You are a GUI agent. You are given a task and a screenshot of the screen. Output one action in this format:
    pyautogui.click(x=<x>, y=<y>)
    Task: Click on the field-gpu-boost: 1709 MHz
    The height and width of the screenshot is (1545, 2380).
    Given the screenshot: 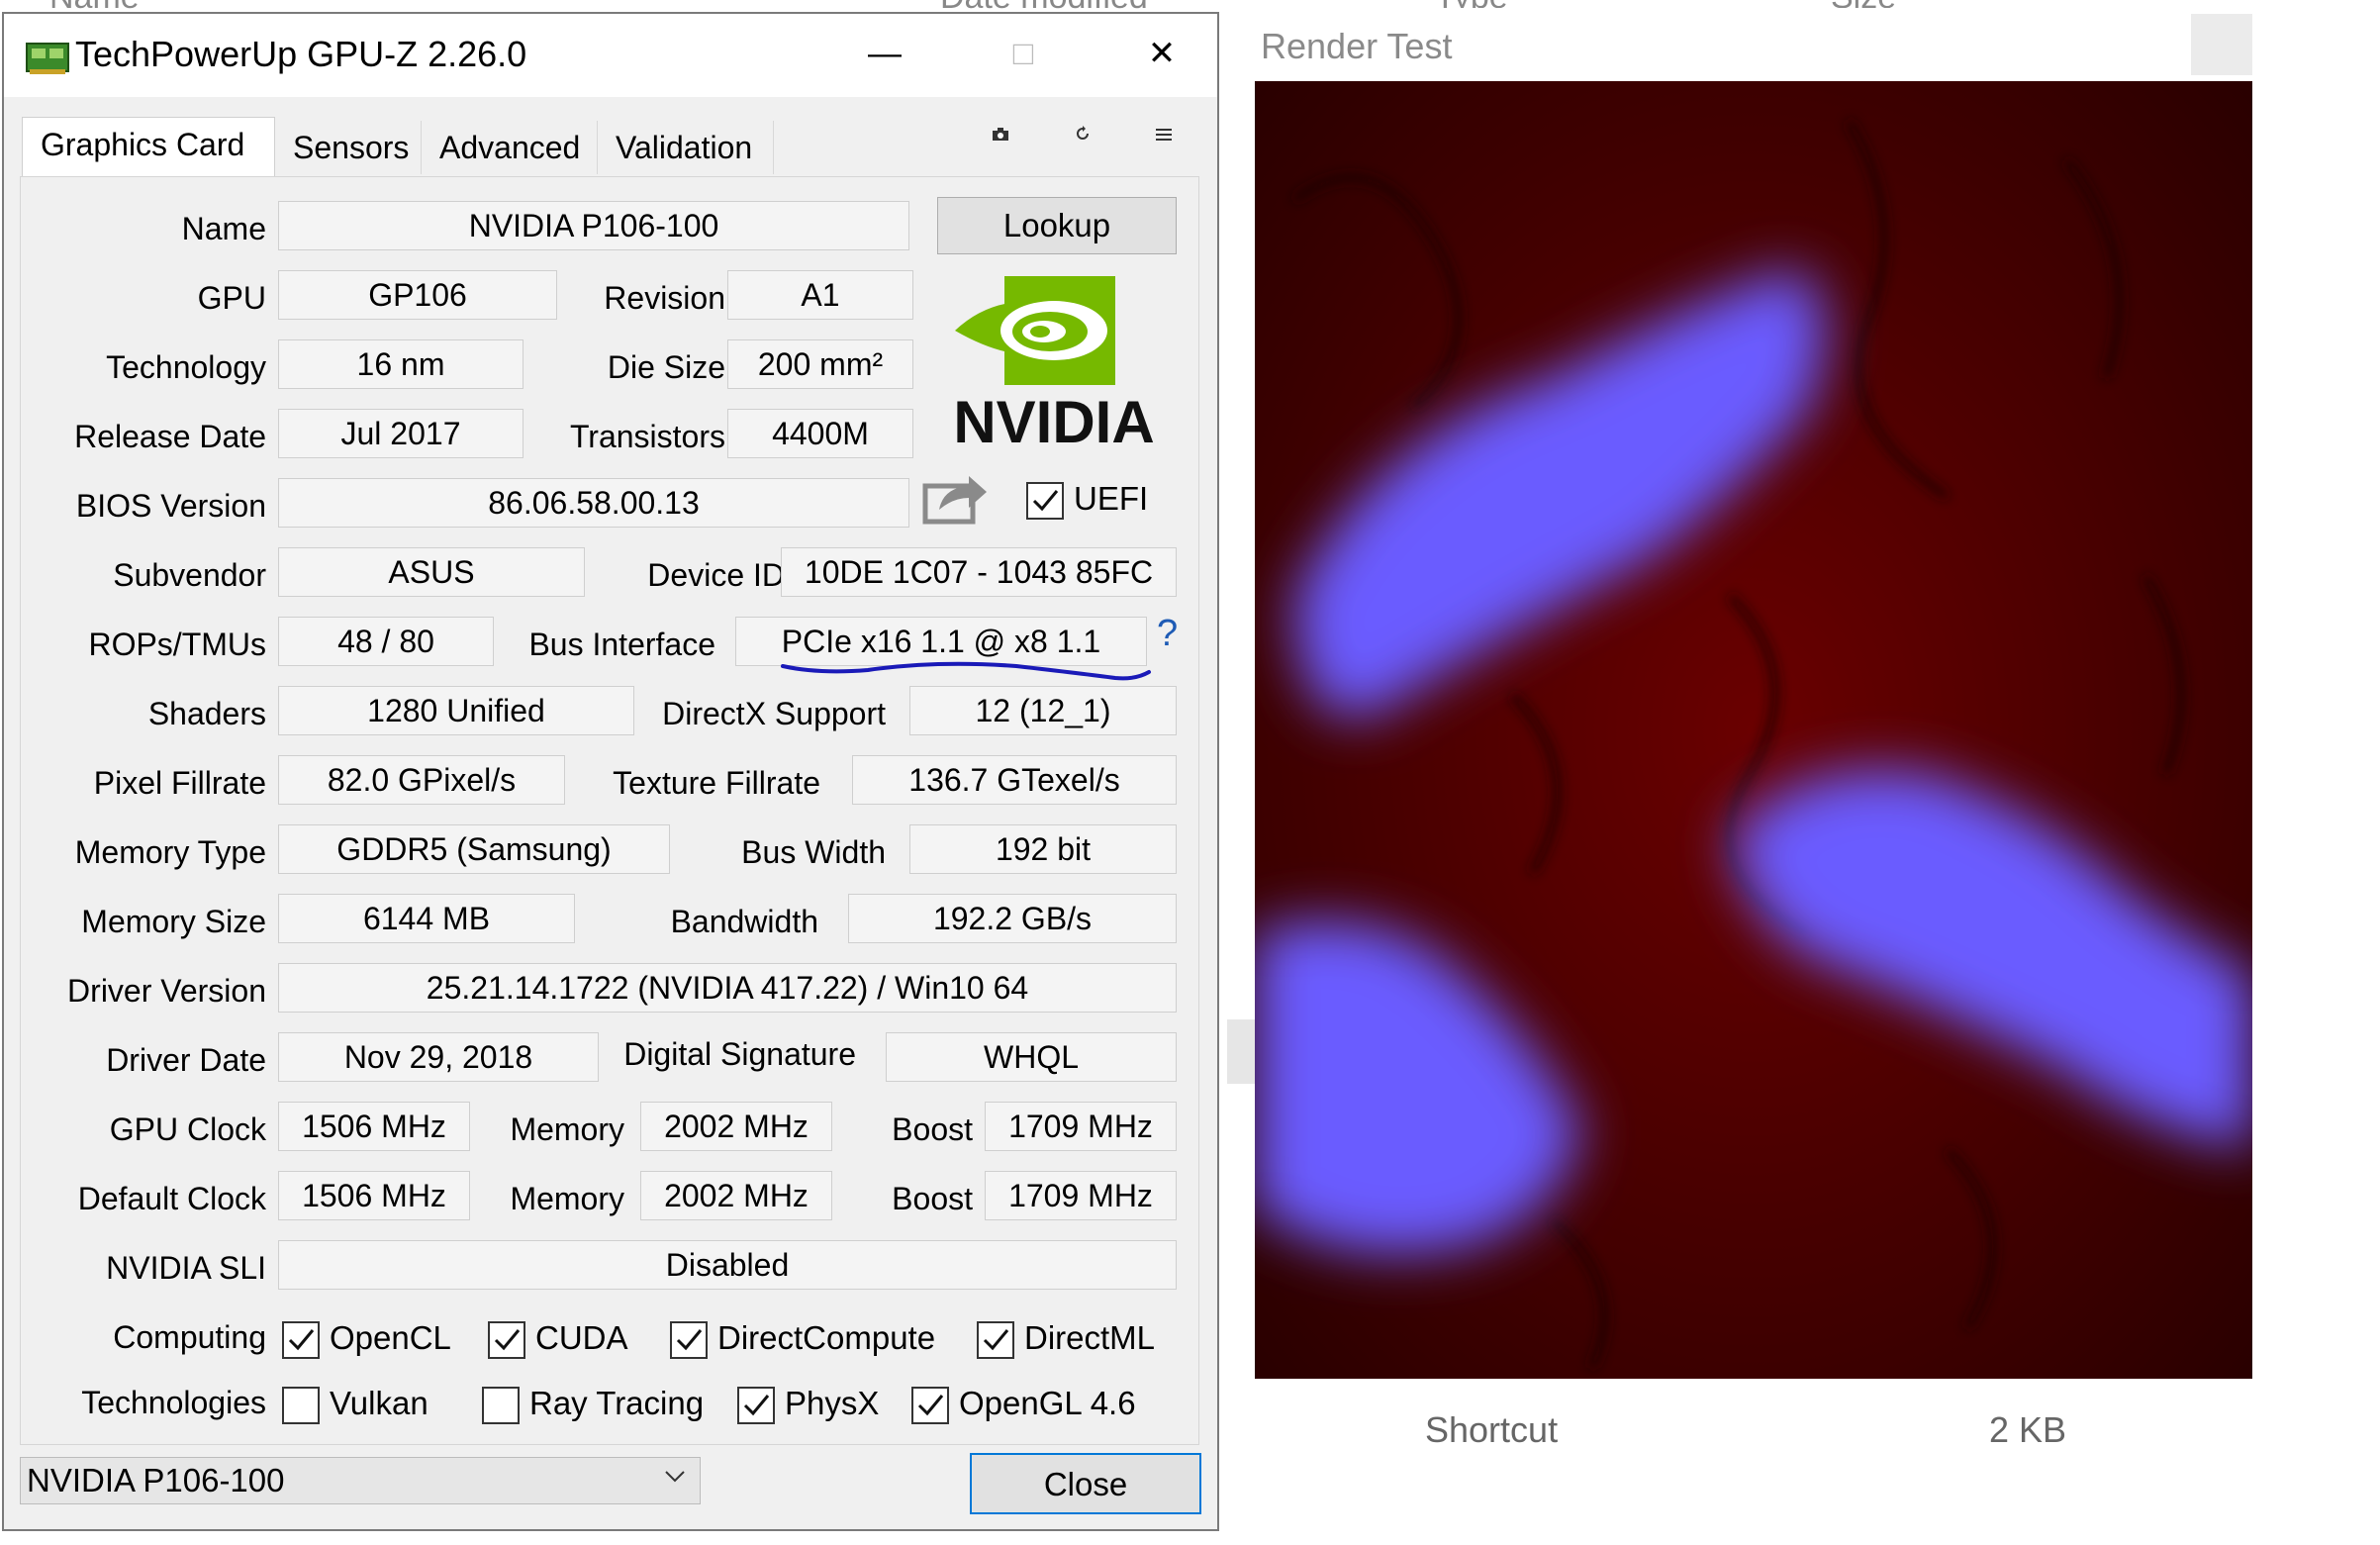 What is the action you would take?
    pyautogui.click(x=1081, y=1126)
    